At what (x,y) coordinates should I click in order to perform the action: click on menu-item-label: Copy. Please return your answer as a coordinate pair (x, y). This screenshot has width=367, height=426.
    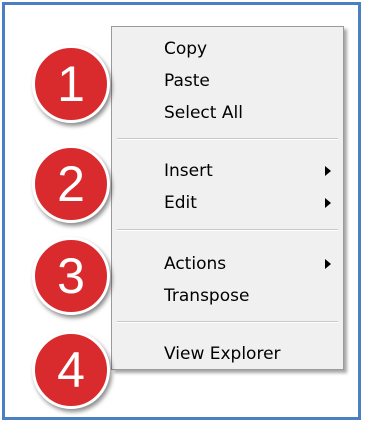
    Looking at the image, I should click on (186, 49).